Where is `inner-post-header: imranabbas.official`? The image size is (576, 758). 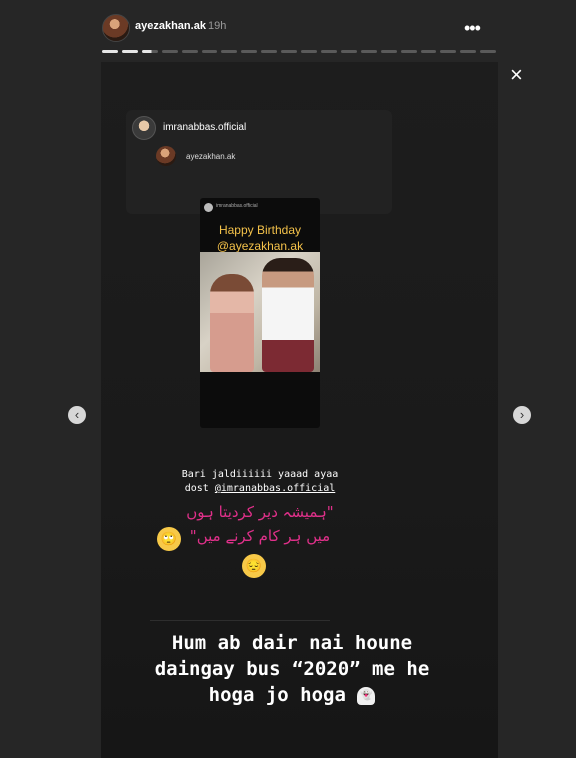 inner-post-header: imranabbas.official is located at coordinates (260, 208).